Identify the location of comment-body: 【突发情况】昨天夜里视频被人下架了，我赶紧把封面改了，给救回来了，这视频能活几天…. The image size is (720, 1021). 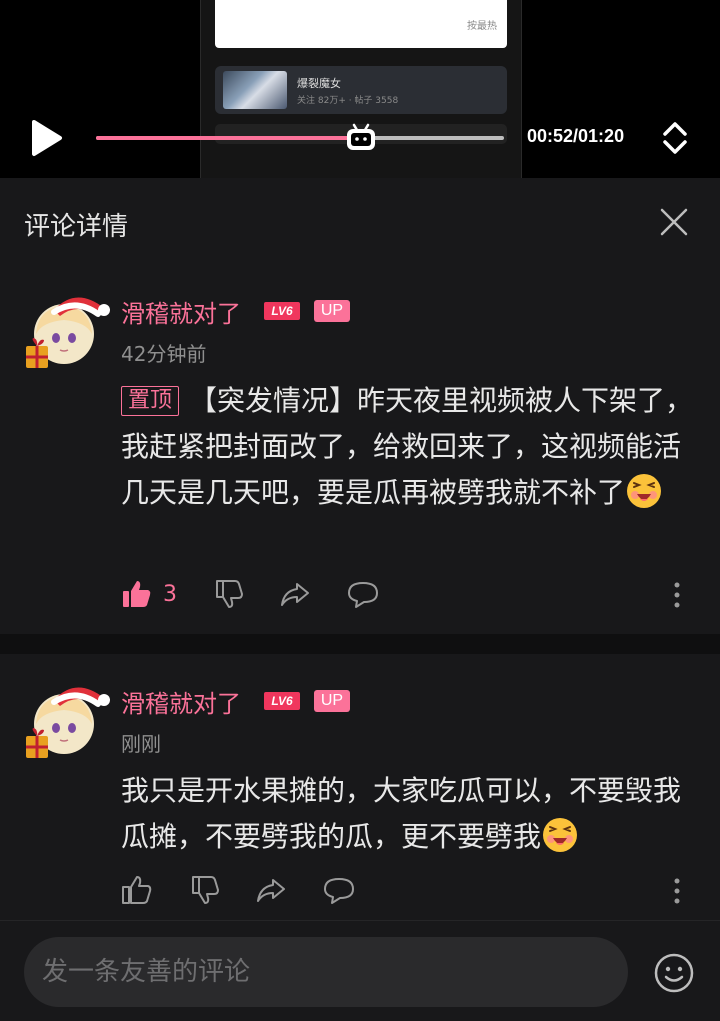
(407, 446).